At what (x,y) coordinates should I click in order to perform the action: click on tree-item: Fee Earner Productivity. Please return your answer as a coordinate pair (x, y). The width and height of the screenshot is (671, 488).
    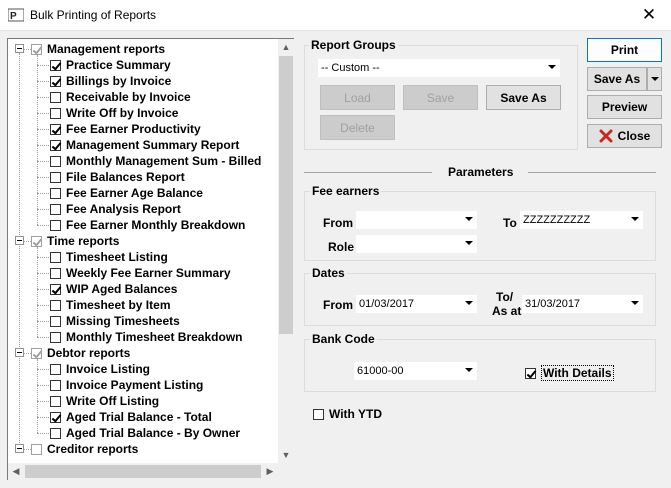
    Looking at the image, I should click on (125, 129).